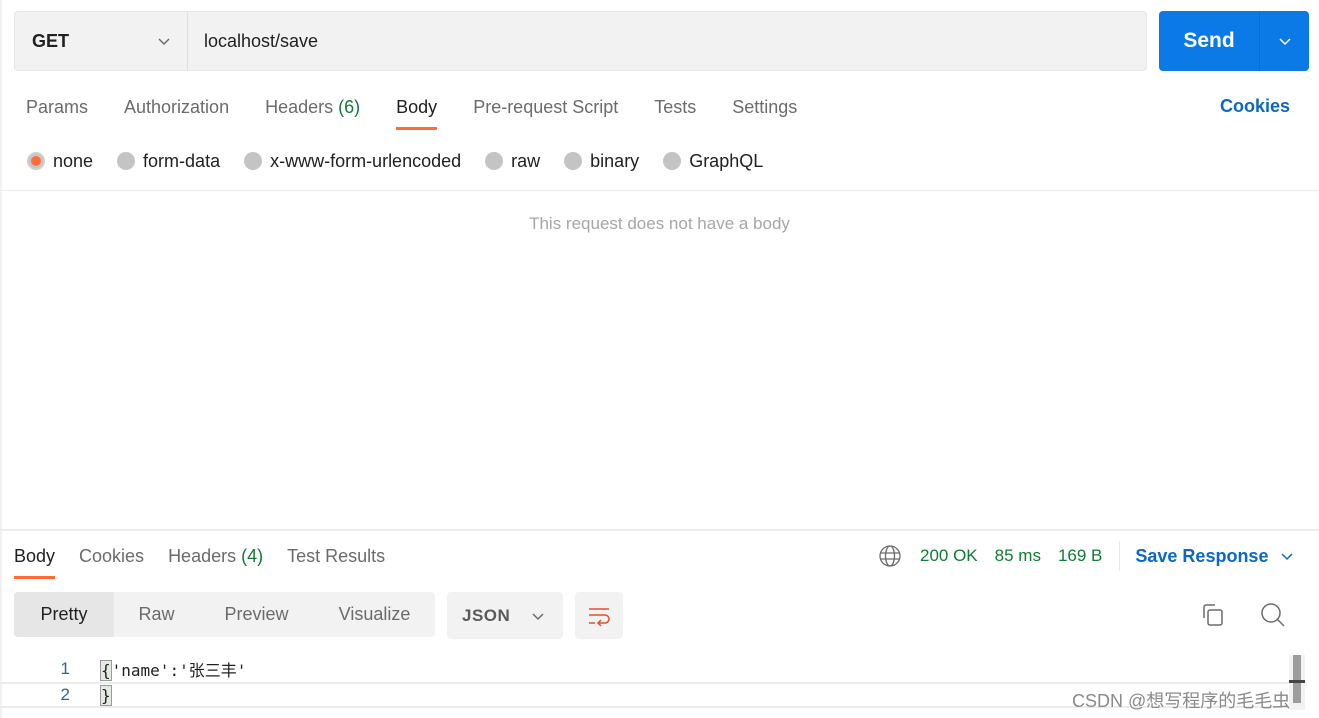 The height and width of the screenshot is (718, 1319). What do you see at coordinates (1297, 679) in the screenshot?
I see `scrollbar-thumb` at bounding box center [1297, 679].